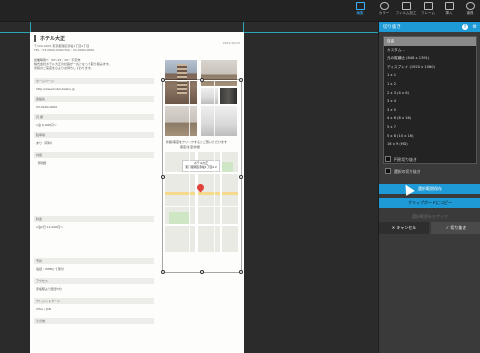 The width and height of the screenshot is (480, 353). What do you see at coordinates (50, 227) in the screenshot?
I see `section-value: 1泊2日 12,000円〜` at bounding box center [50, 227].